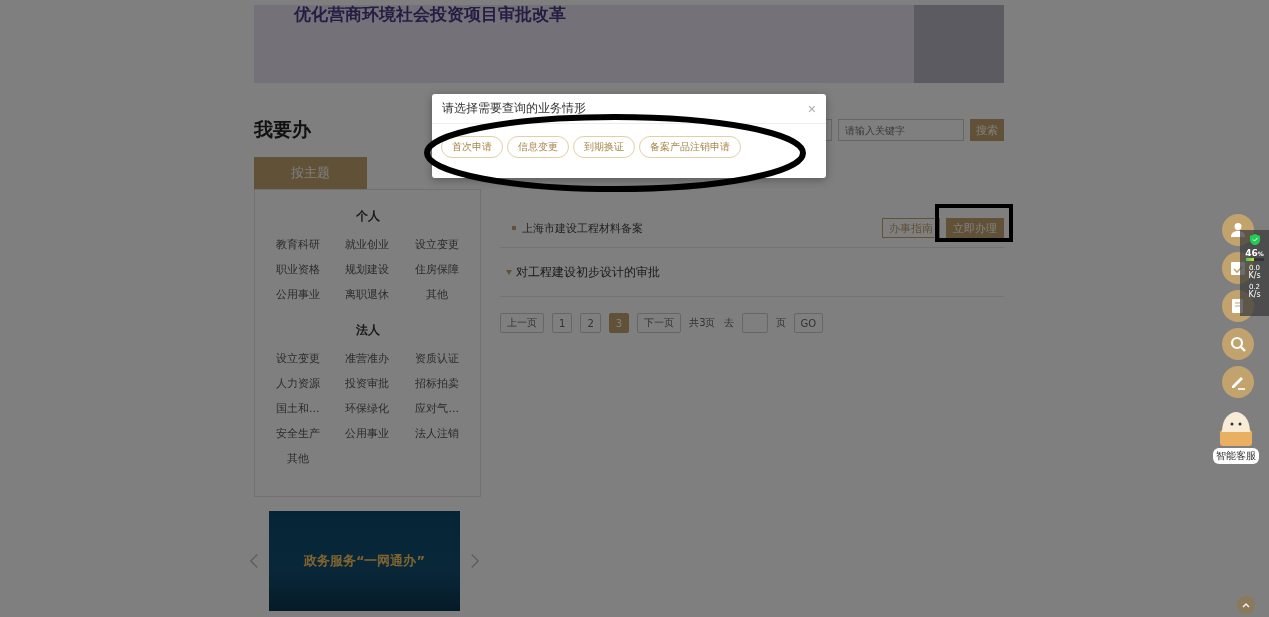 The image size is (1269, 617). Describe the element at coordinates (367, 358) in the screenshot. I see `category-link: 准营准办` at that location.